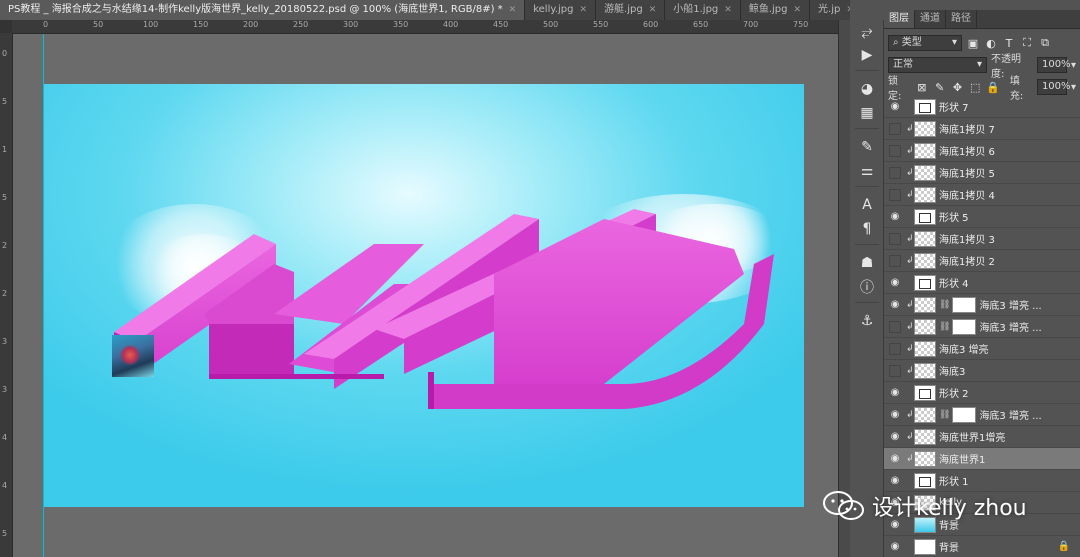 The height and width of the screenshot is (557, 1080). Describe the element at coordinates (922, 87) in the screenshot. I see `lock-transparent-icon: ⊠` at that location.